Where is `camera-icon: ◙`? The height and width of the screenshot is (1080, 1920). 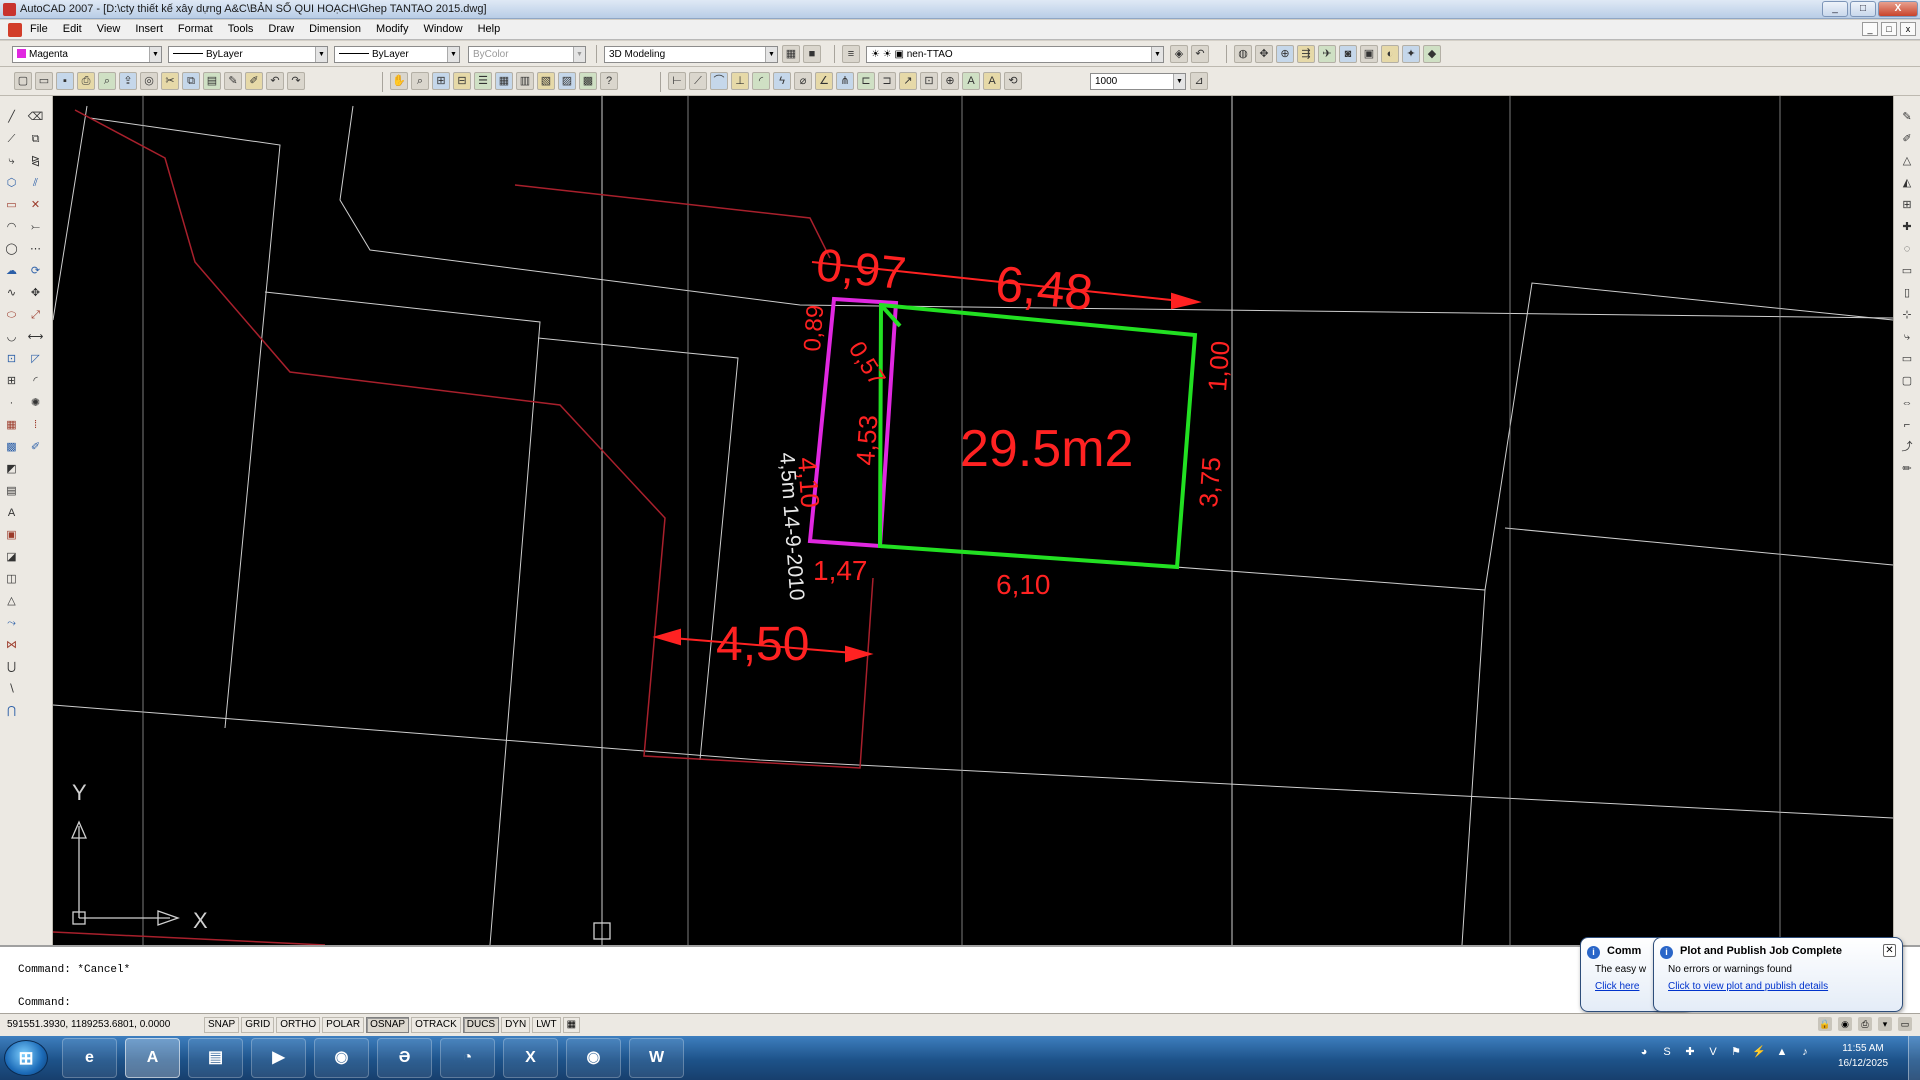
camera-icon: ◙ is located at coordinates (1348, 54).